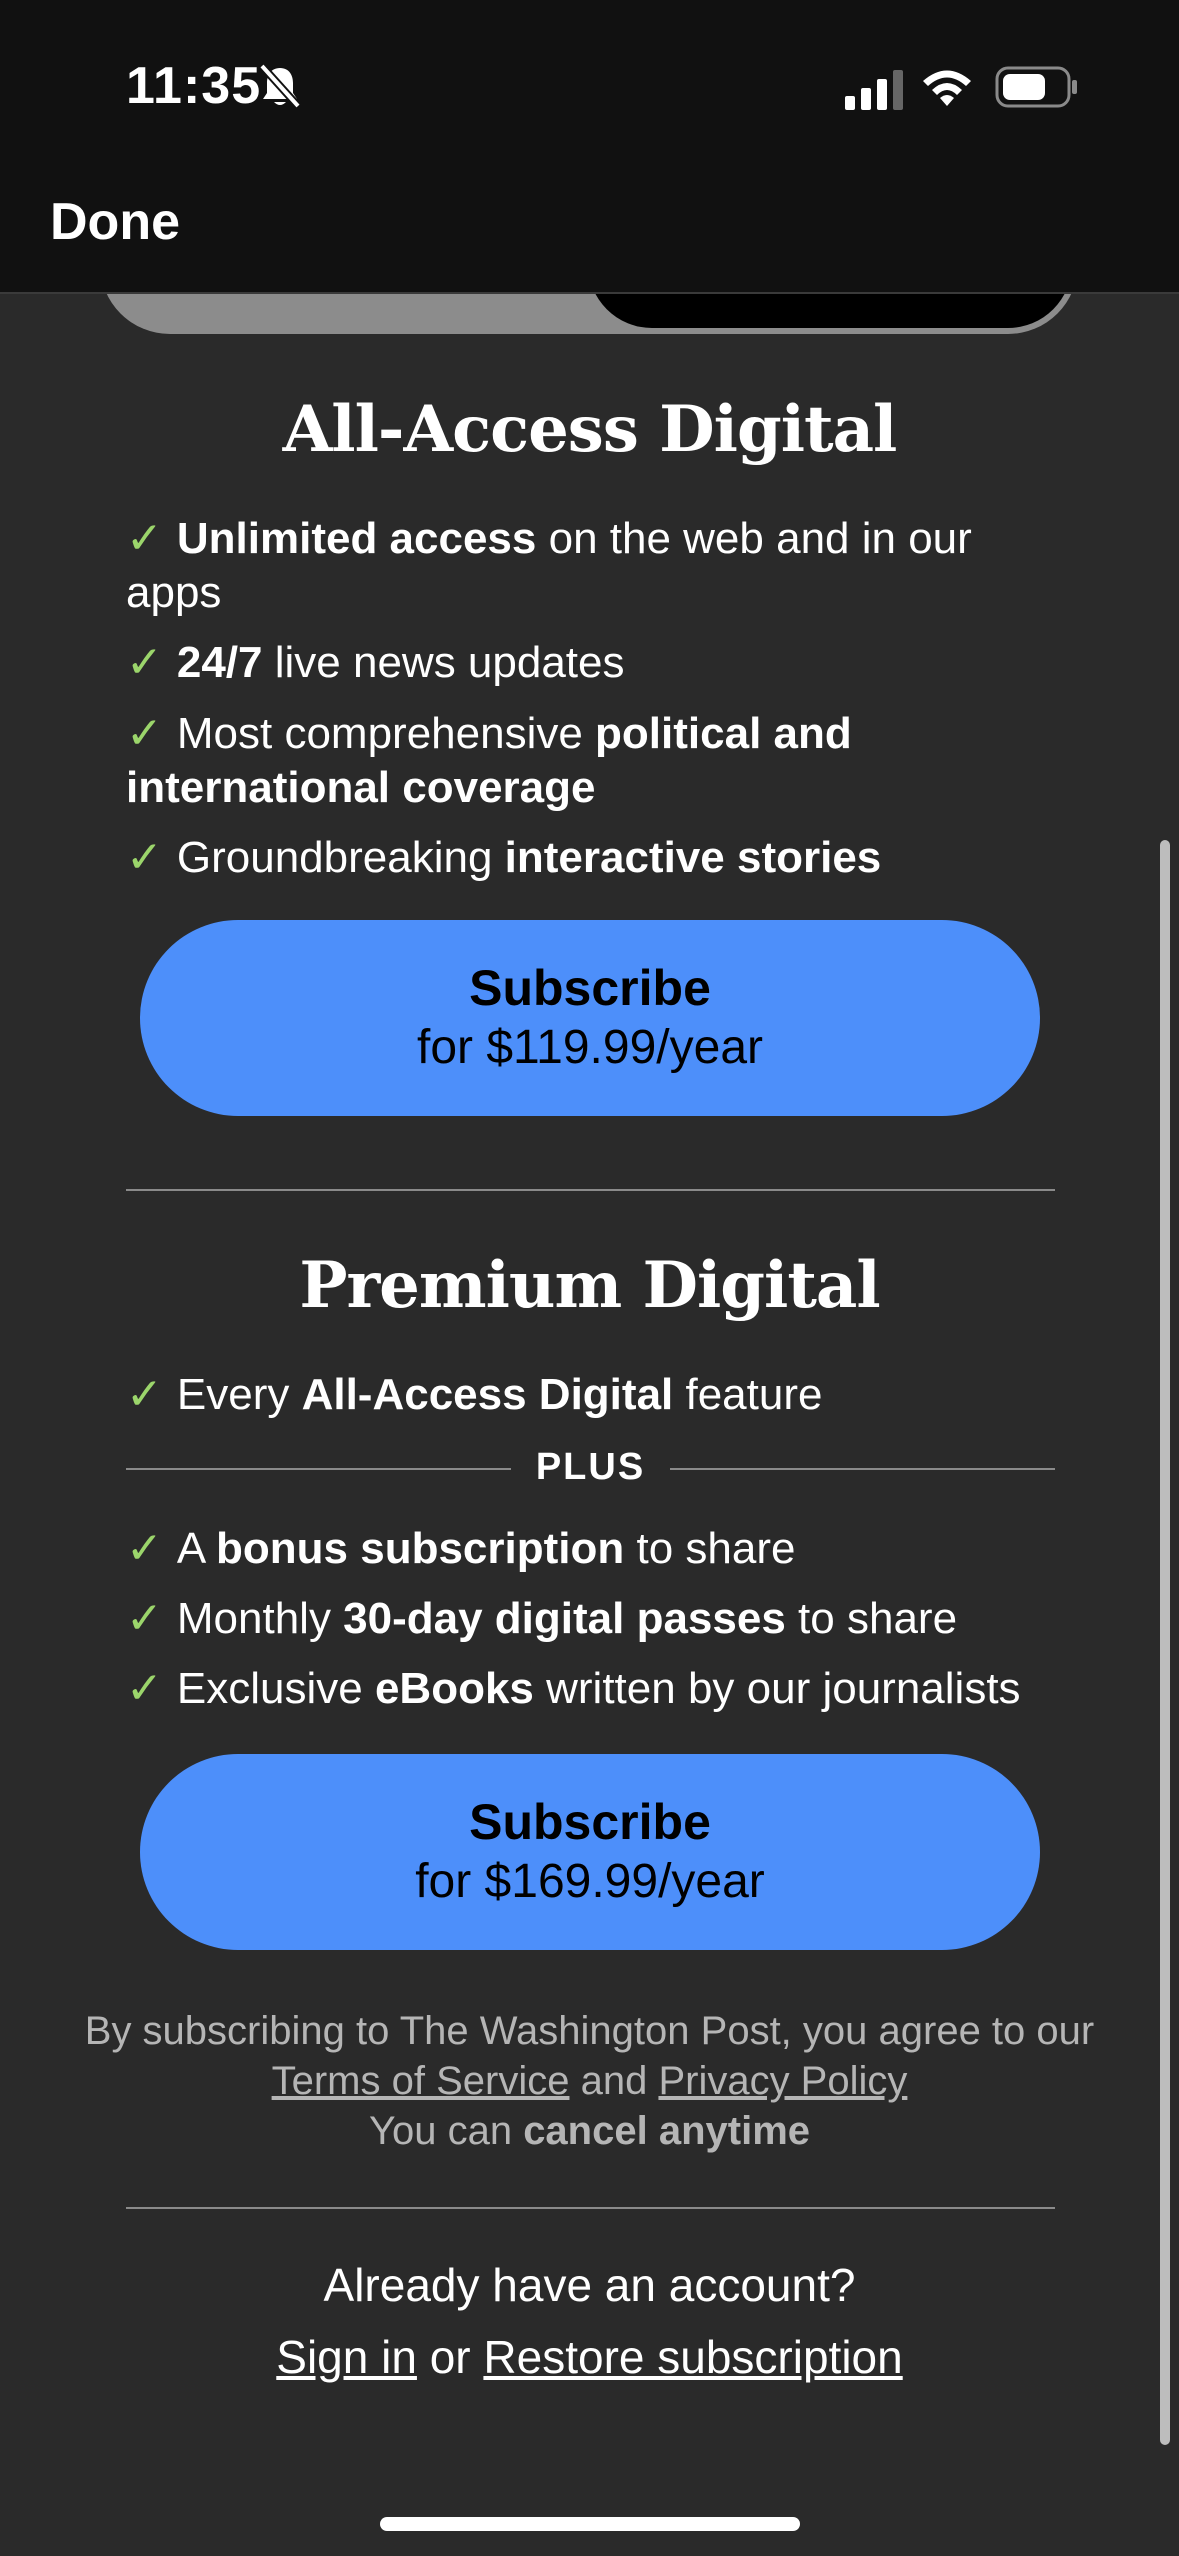 The width and height of the screenshot is (1179, 2556). I want to click on scrollbar, so click(1165, 1642).